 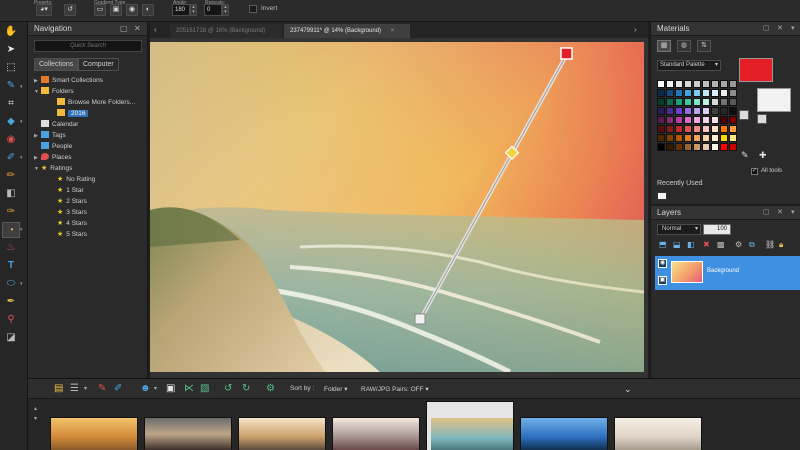 I want to click on texture-toggle-icon, so click(x=762, y=119).